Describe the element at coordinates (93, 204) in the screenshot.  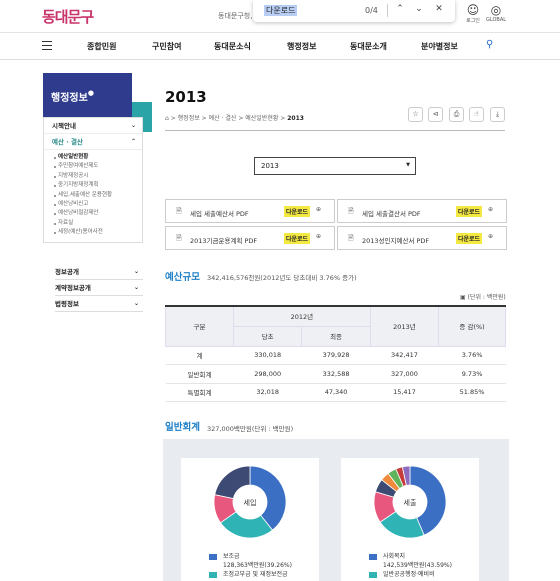
I see `submenu-item: 예산낭비신고` at that location.